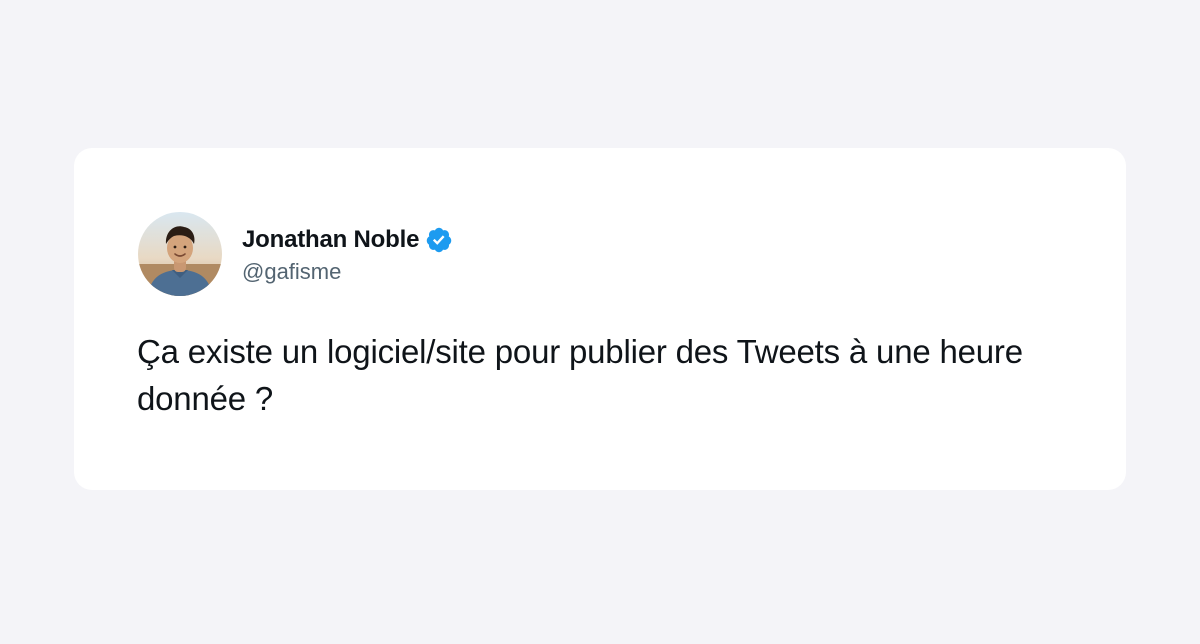 Image resolution: width=1200 pixels, height=644 pixels. I want to click on tweet-header: Jonathan Noble @gafisme, so click(295, 254).